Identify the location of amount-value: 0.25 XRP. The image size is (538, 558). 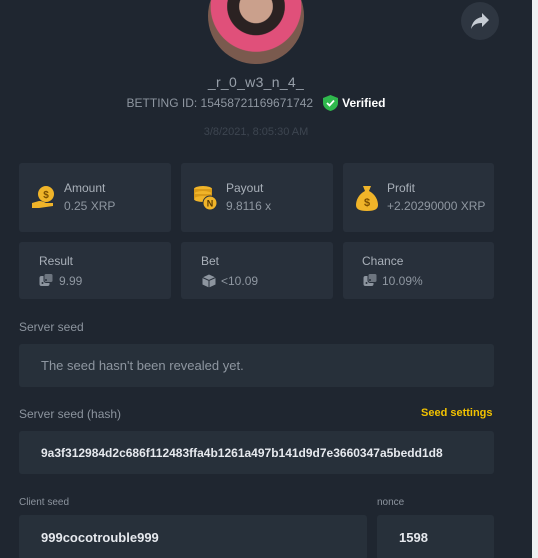
(90, 206).